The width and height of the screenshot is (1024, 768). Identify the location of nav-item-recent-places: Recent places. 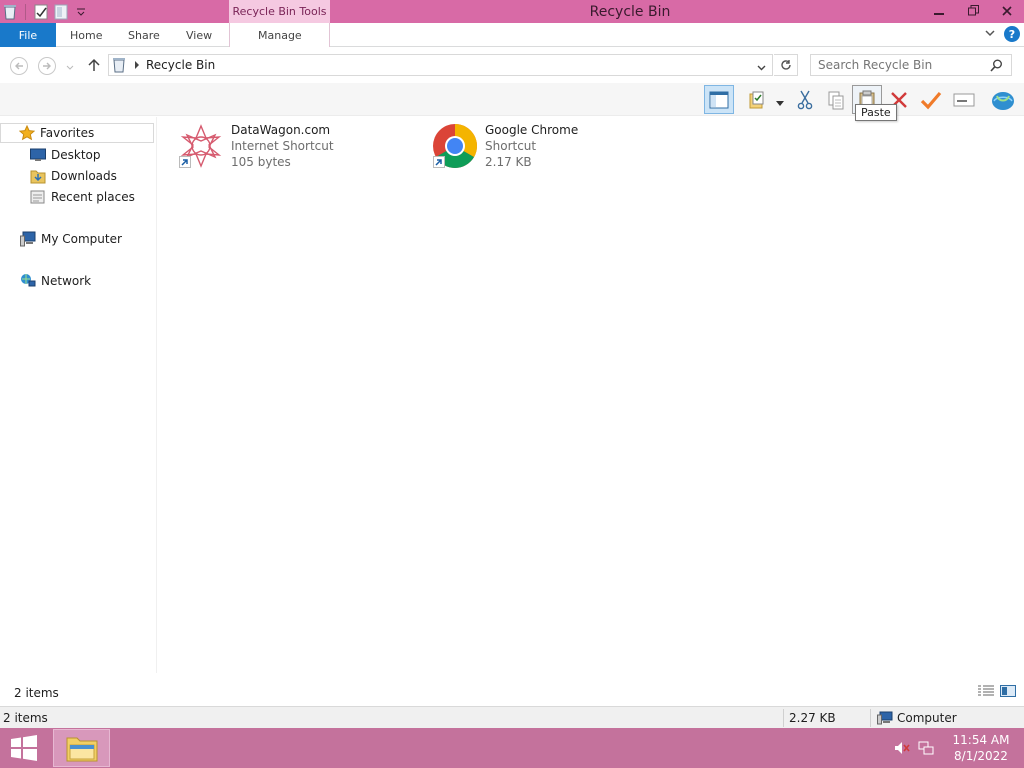
(67, 197).